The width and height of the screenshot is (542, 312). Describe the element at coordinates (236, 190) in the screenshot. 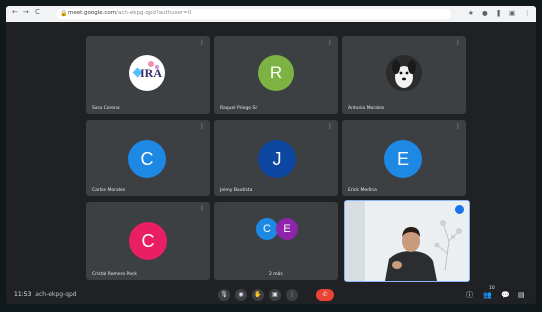

I see `participant-name: Jeimy Bautista` at that location.